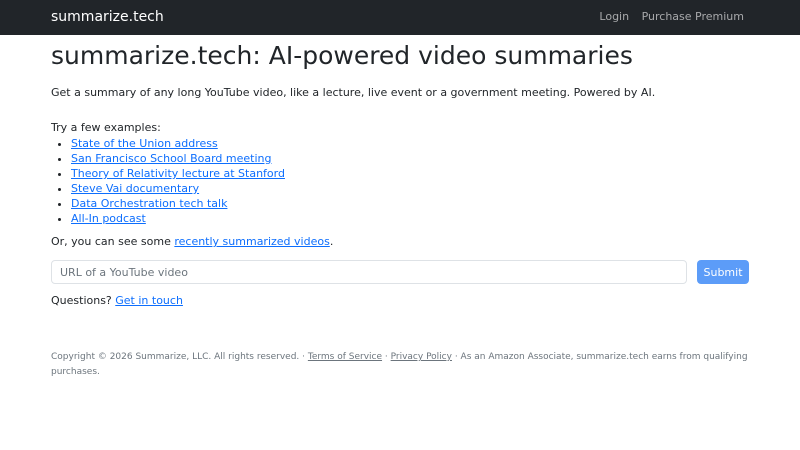 The image size is (800, 450). What do you see at coordinates (107, 17) in the screenshot?
I see `brand-link: summarize.tech` at bounding box center [107, 17].